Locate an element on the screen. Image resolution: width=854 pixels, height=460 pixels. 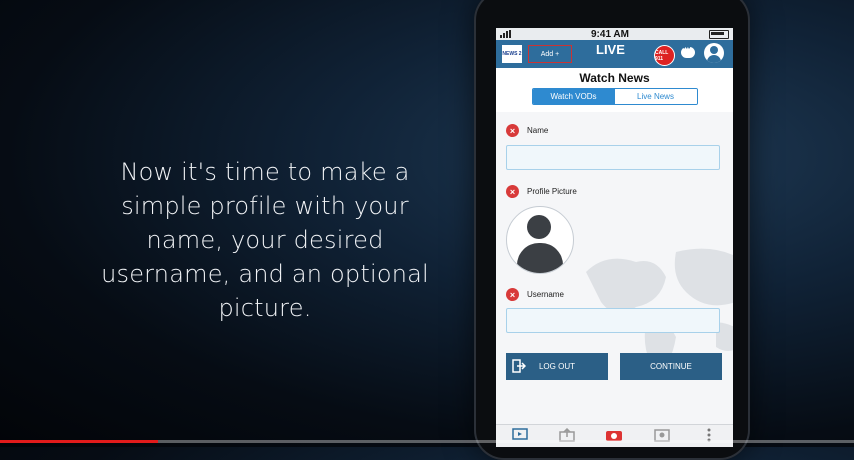
signal-icon is located at coordinates (505, 34).